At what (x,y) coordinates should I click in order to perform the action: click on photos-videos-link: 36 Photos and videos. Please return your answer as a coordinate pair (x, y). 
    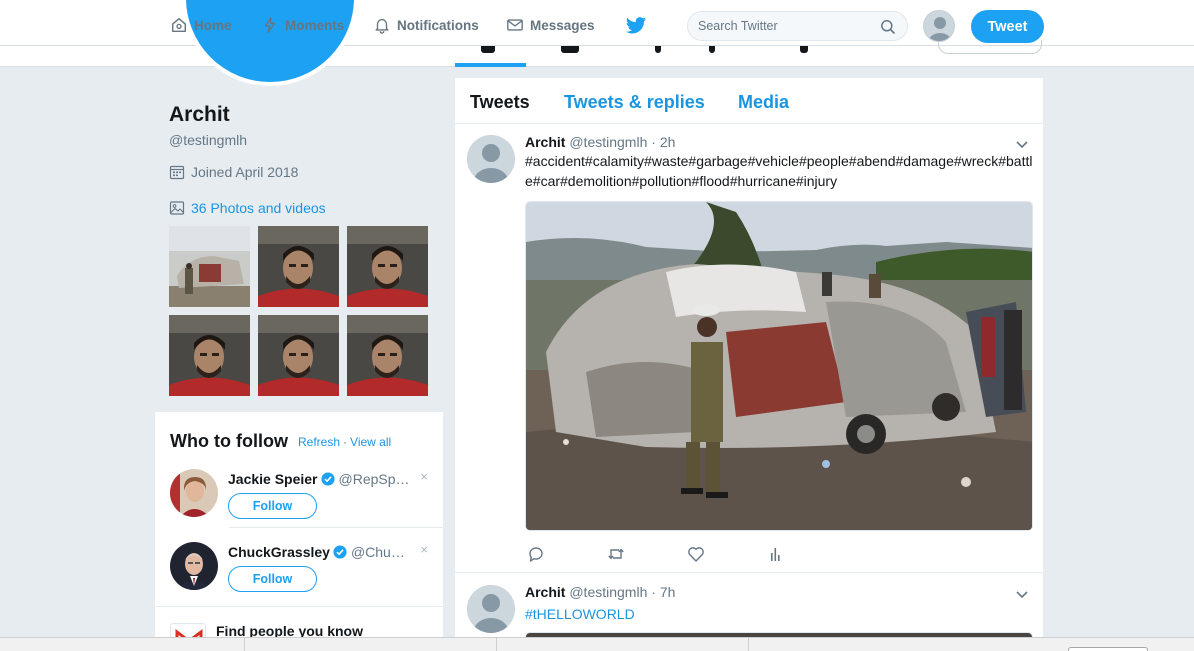
    Looking at the image, I should click on (247, 208).